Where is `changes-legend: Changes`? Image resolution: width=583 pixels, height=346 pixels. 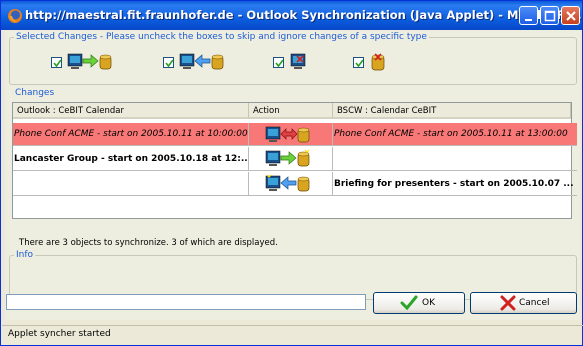 changes-legend: Changes is located at coordinates (35, 93).